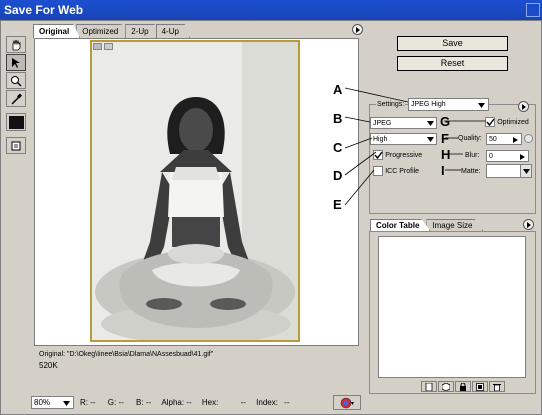 The width and height of the screenshot is (542, 415). I want to click on save-button: Save, so click(452, 43).